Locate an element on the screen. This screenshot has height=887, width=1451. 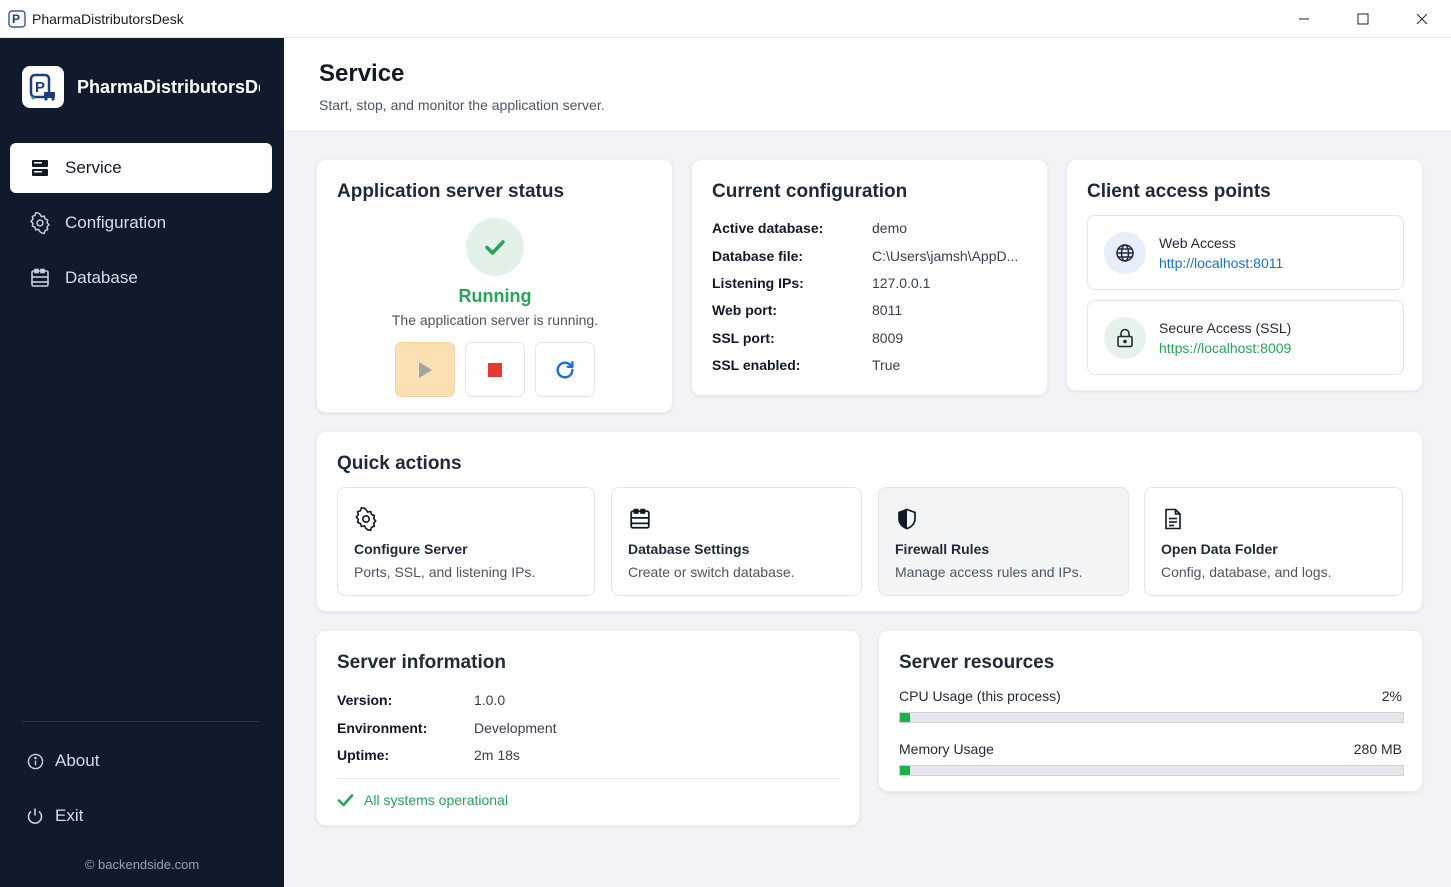
config-key: Active database: is located at coordinates (768, 228).